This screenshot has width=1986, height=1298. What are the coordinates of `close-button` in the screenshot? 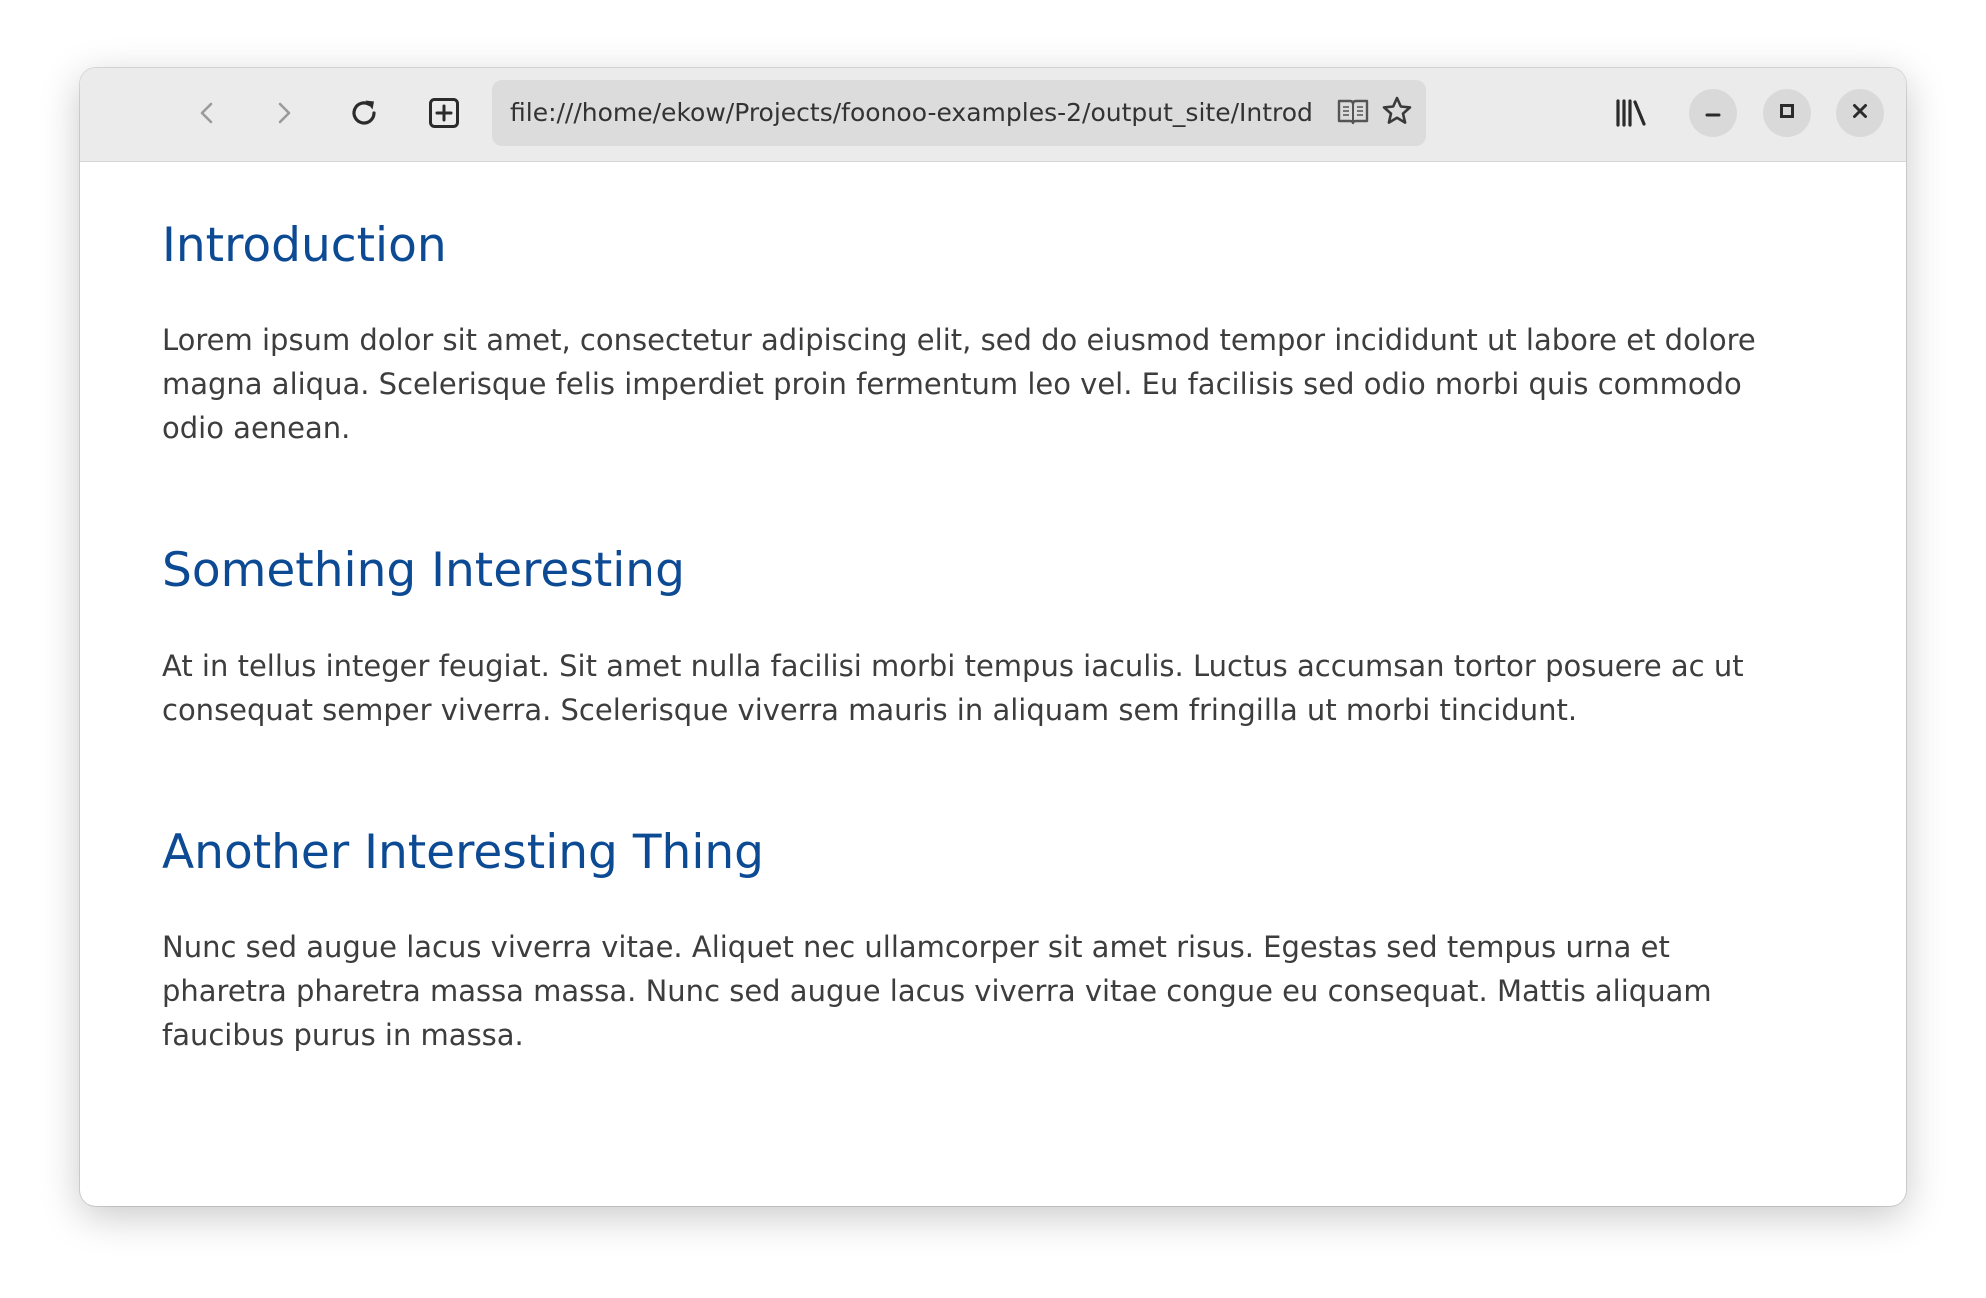 It's located at (1860, 113).